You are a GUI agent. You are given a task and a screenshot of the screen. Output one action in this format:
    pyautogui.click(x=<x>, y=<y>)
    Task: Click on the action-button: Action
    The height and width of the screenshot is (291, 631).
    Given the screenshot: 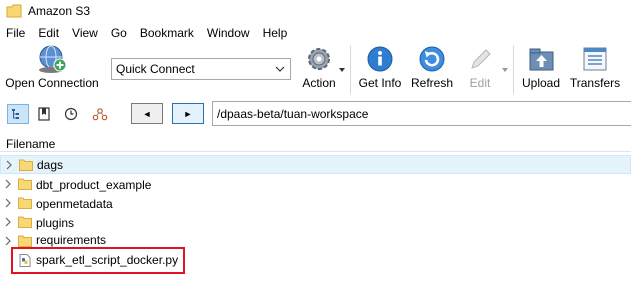 What is the action you would take?
    pyautogui.click(x=319, y=67)
    